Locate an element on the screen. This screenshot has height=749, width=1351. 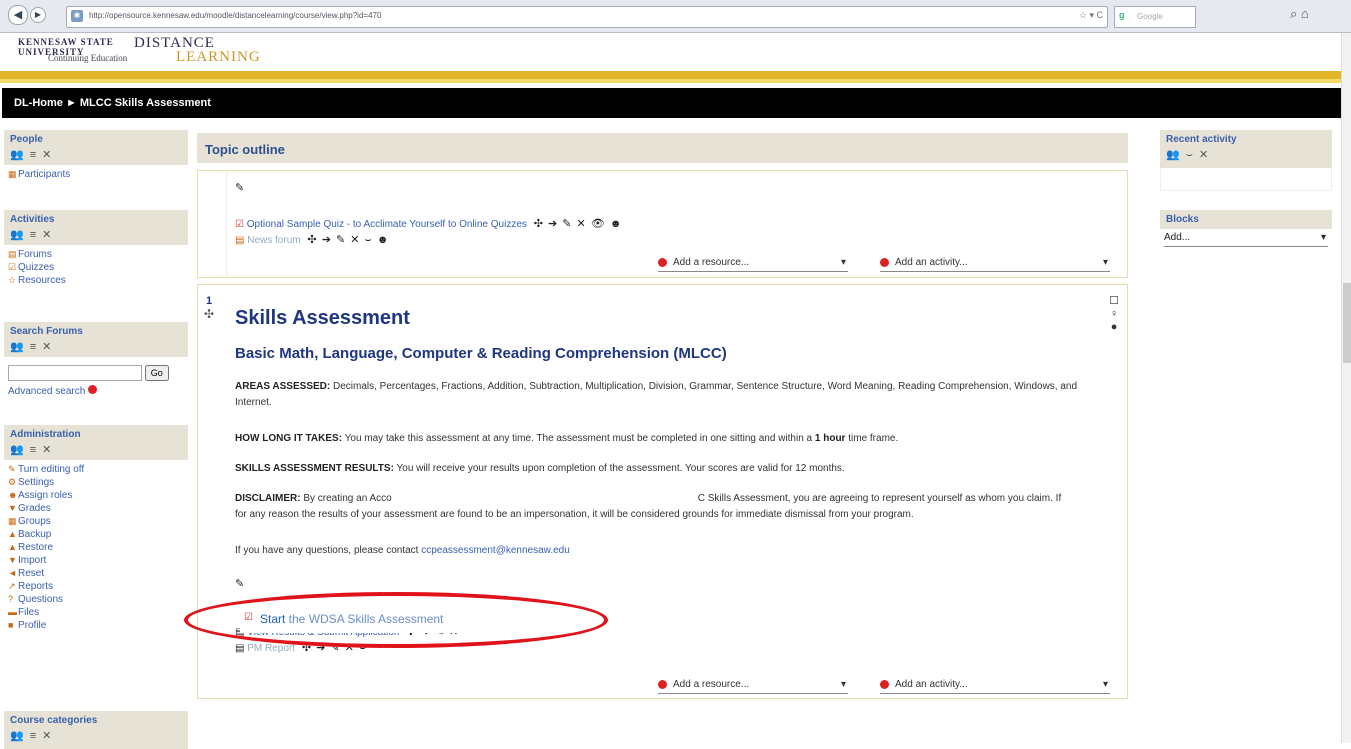
email-link: ccpeassessment@kennesaw.edu is located at coordinates (495, 550).